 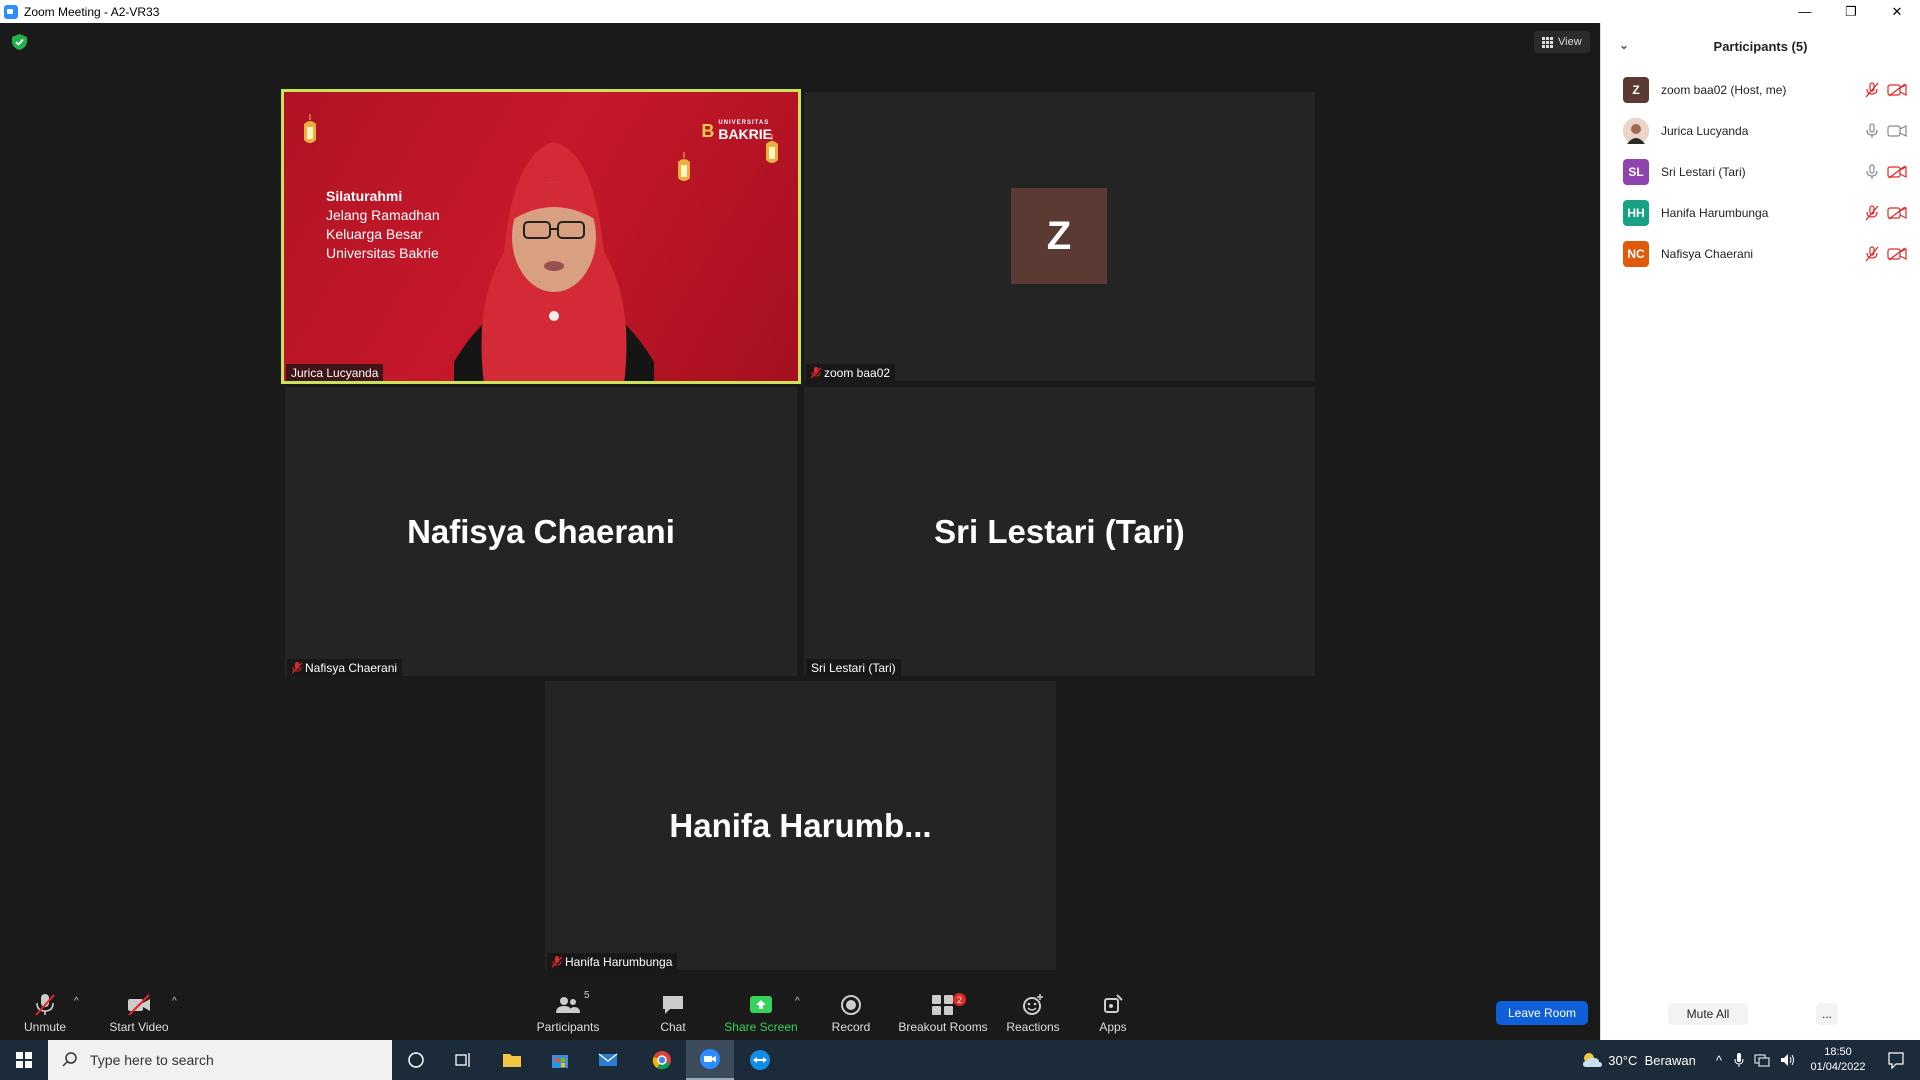 I want to click on breakout-rooms-button: Breakout Rooms, so click(x=943, y=1014).